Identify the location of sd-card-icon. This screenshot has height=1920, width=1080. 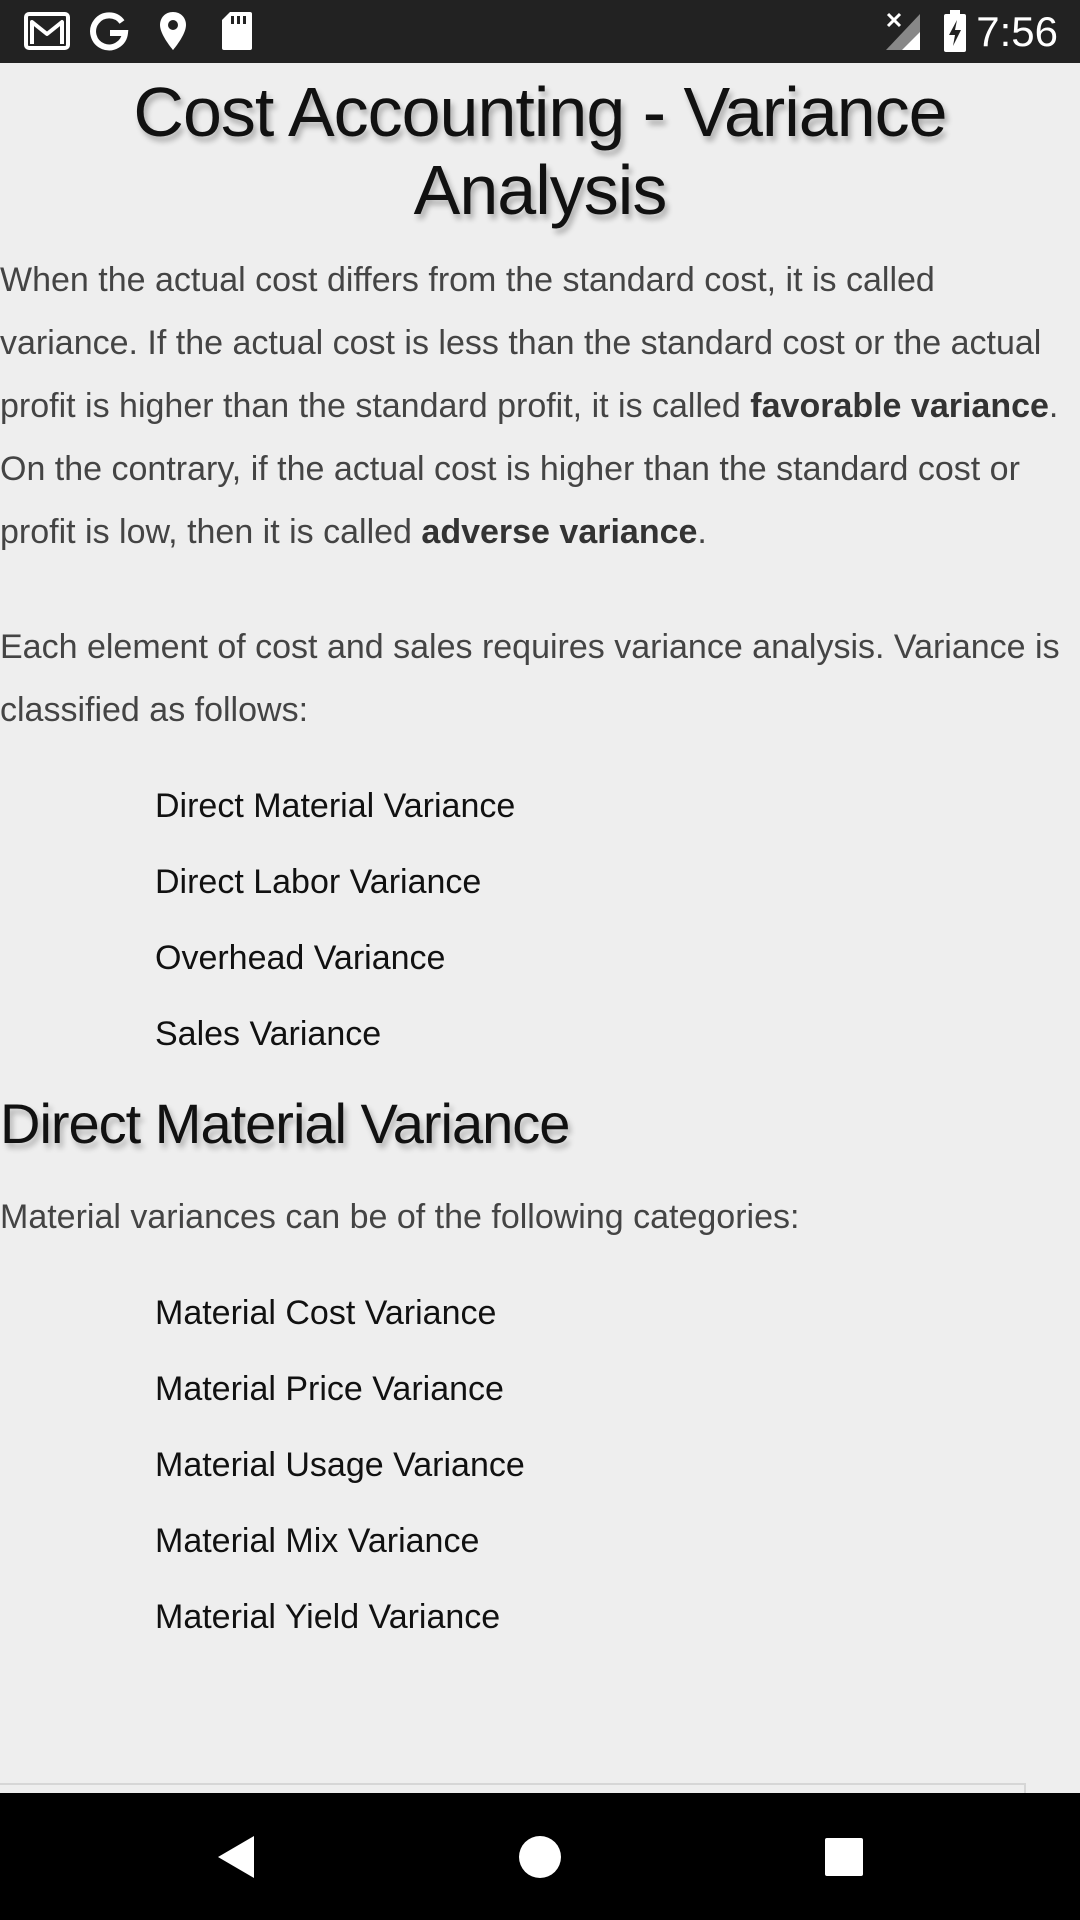
(237, 31).